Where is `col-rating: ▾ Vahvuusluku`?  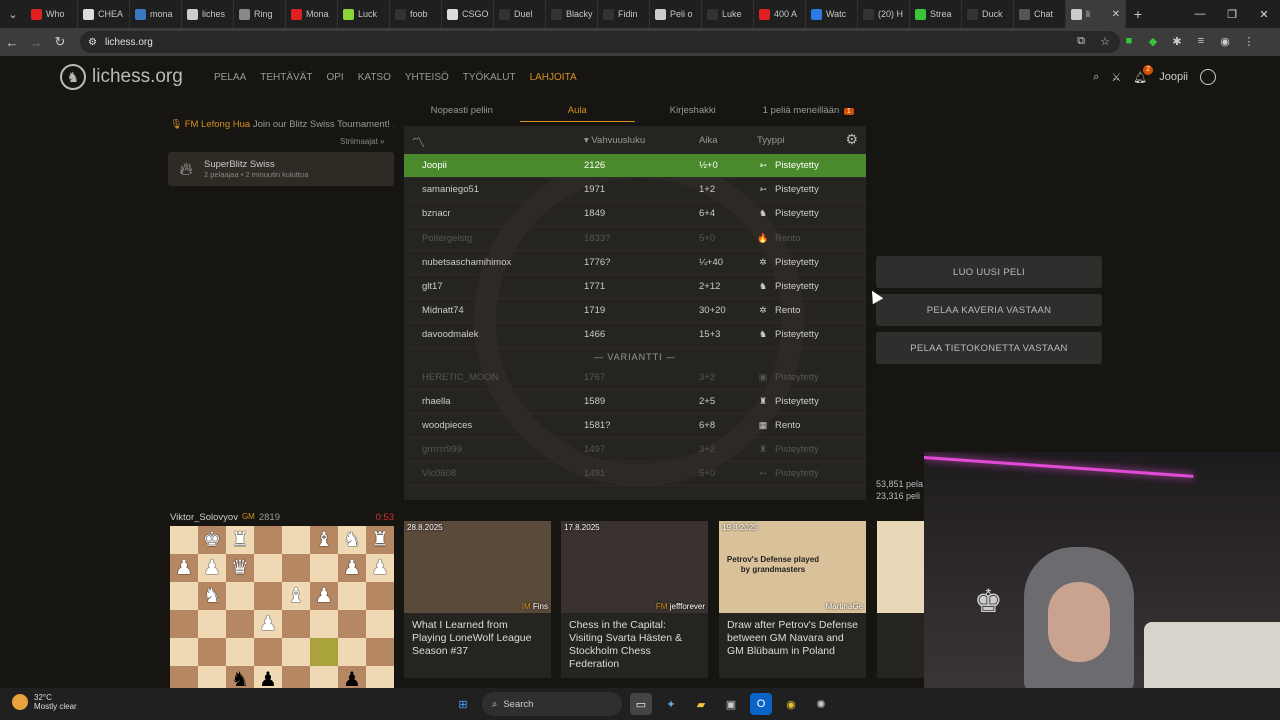 col-rating: ▾ Vahvuusluku is located at coordinates (641, 140).